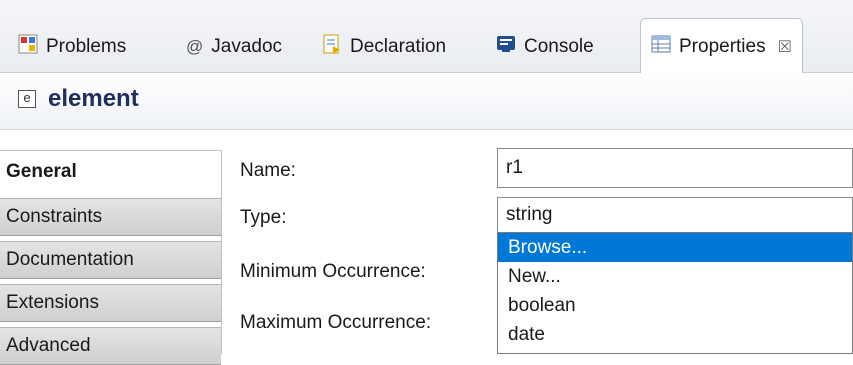 The width and height of the screenshot is (853, 365). What do you see at coordinates (247, 46) in the screenshot?
I see `tab-label: Javadoc` at bounding box center [247, 46].